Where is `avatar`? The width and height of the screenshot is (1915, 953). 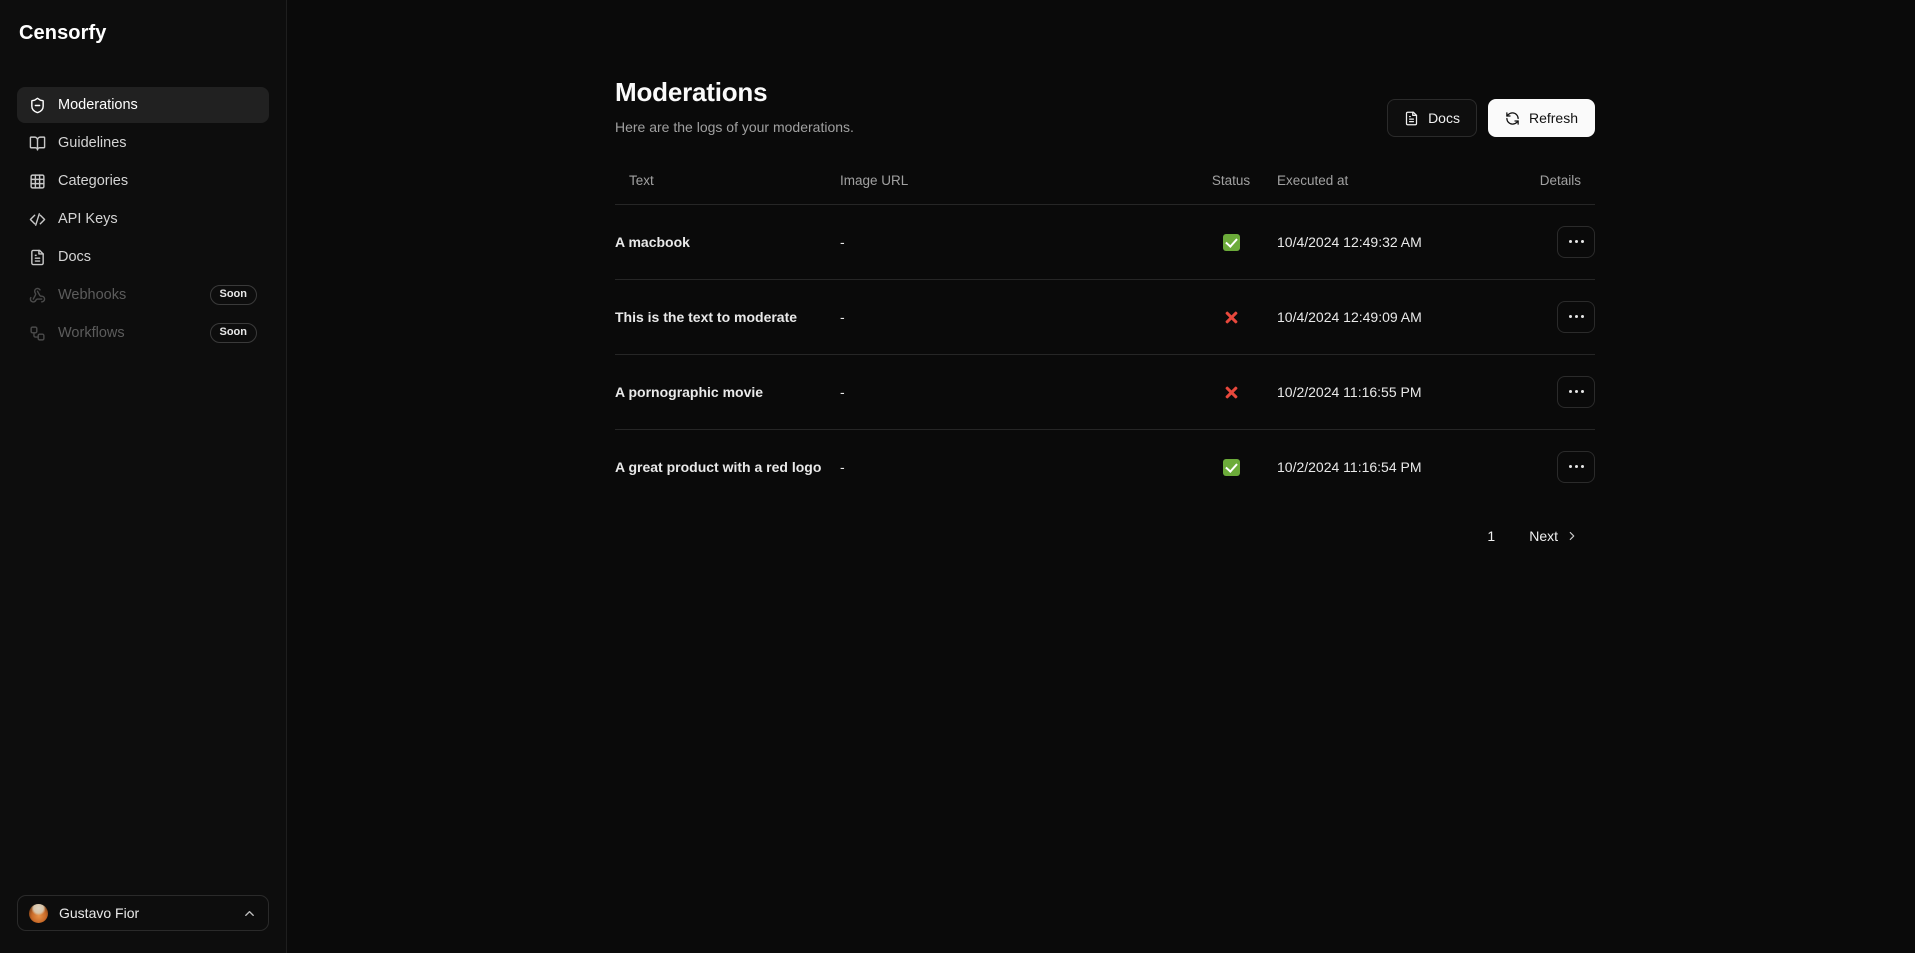 avatar is located at coordinates (38, 913).